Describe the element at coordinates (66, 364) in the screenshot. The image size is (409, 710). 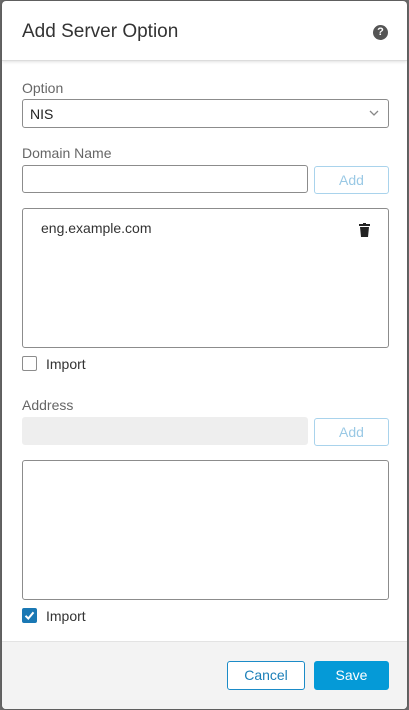
I see `domain-import-label: Import` at that location.